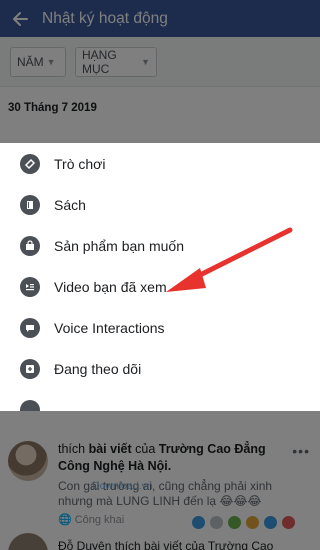  What do you see at coordinates (80, 163) in the screenshot?
I see `menu-item-label: Trò chơi` at bounding box center [80, 163].